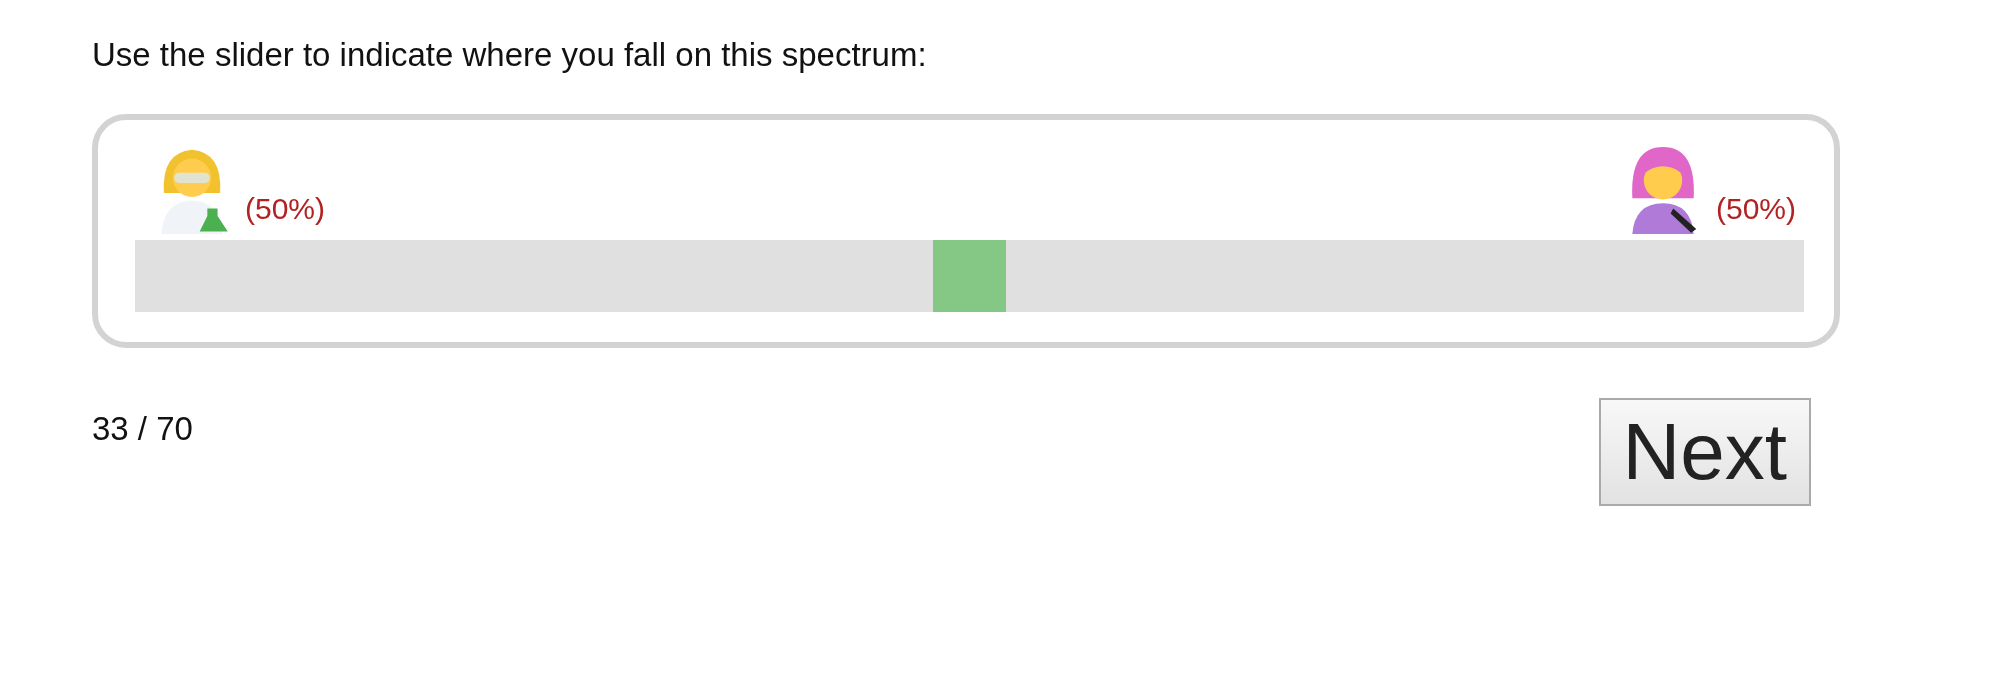 This screenshot has height=680, width=2000. Describe the element at coordinates (142, 429) in the screenshot. I see `progress-counter: 33 / 70` at that location.